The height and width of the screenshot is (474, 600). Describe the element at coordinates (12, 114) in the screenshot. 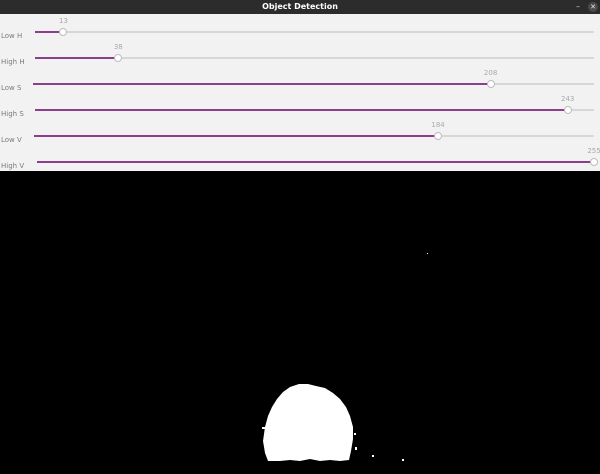

I see `slider-label: High S` at that location.